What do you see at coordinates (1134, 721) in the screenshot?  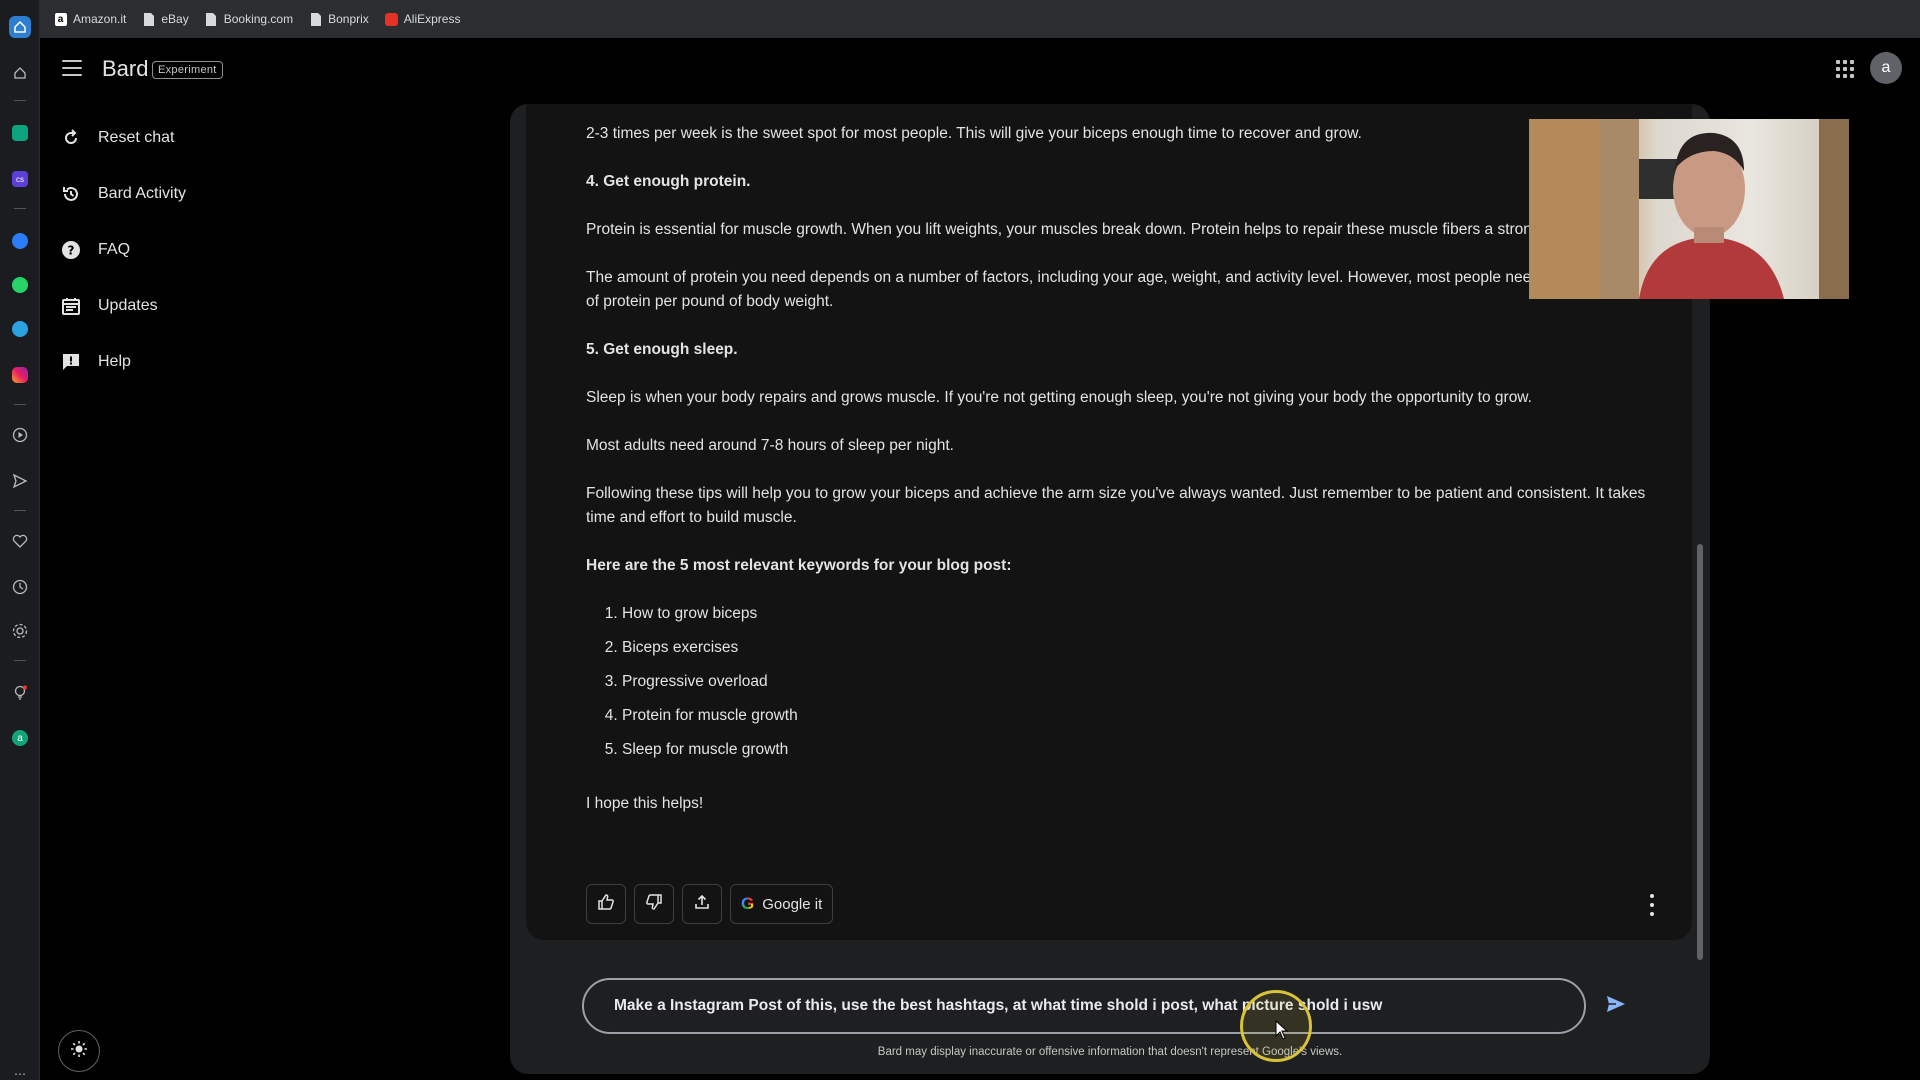 I see `list-item: Protein for muscle growth` at bounding box center [1134, 721].